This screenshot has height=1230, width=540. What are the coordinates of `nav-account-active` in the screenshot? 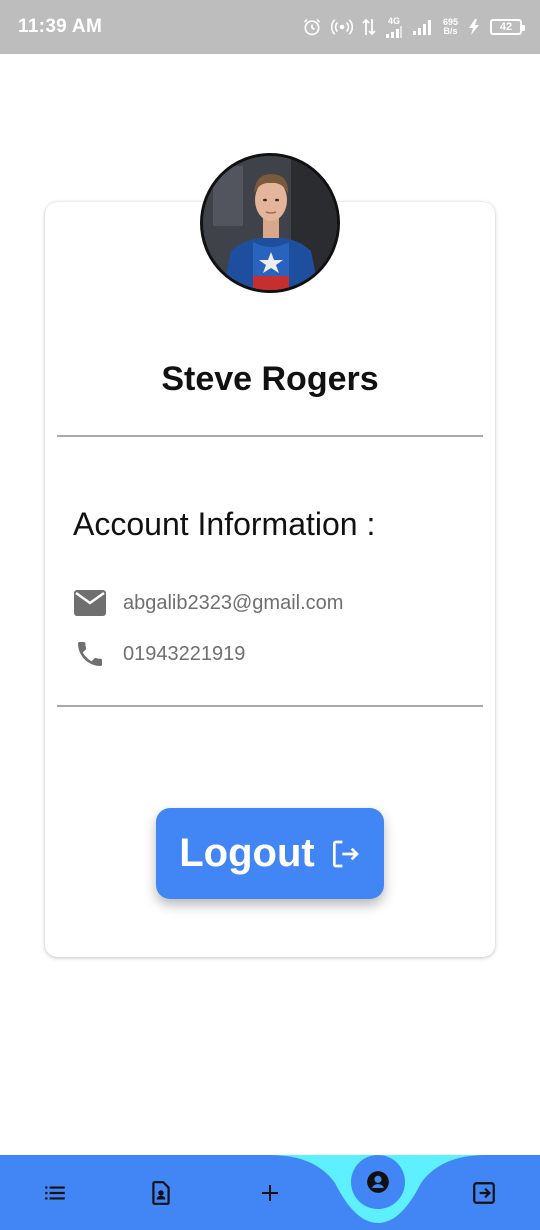 It's located at (378, 1182).